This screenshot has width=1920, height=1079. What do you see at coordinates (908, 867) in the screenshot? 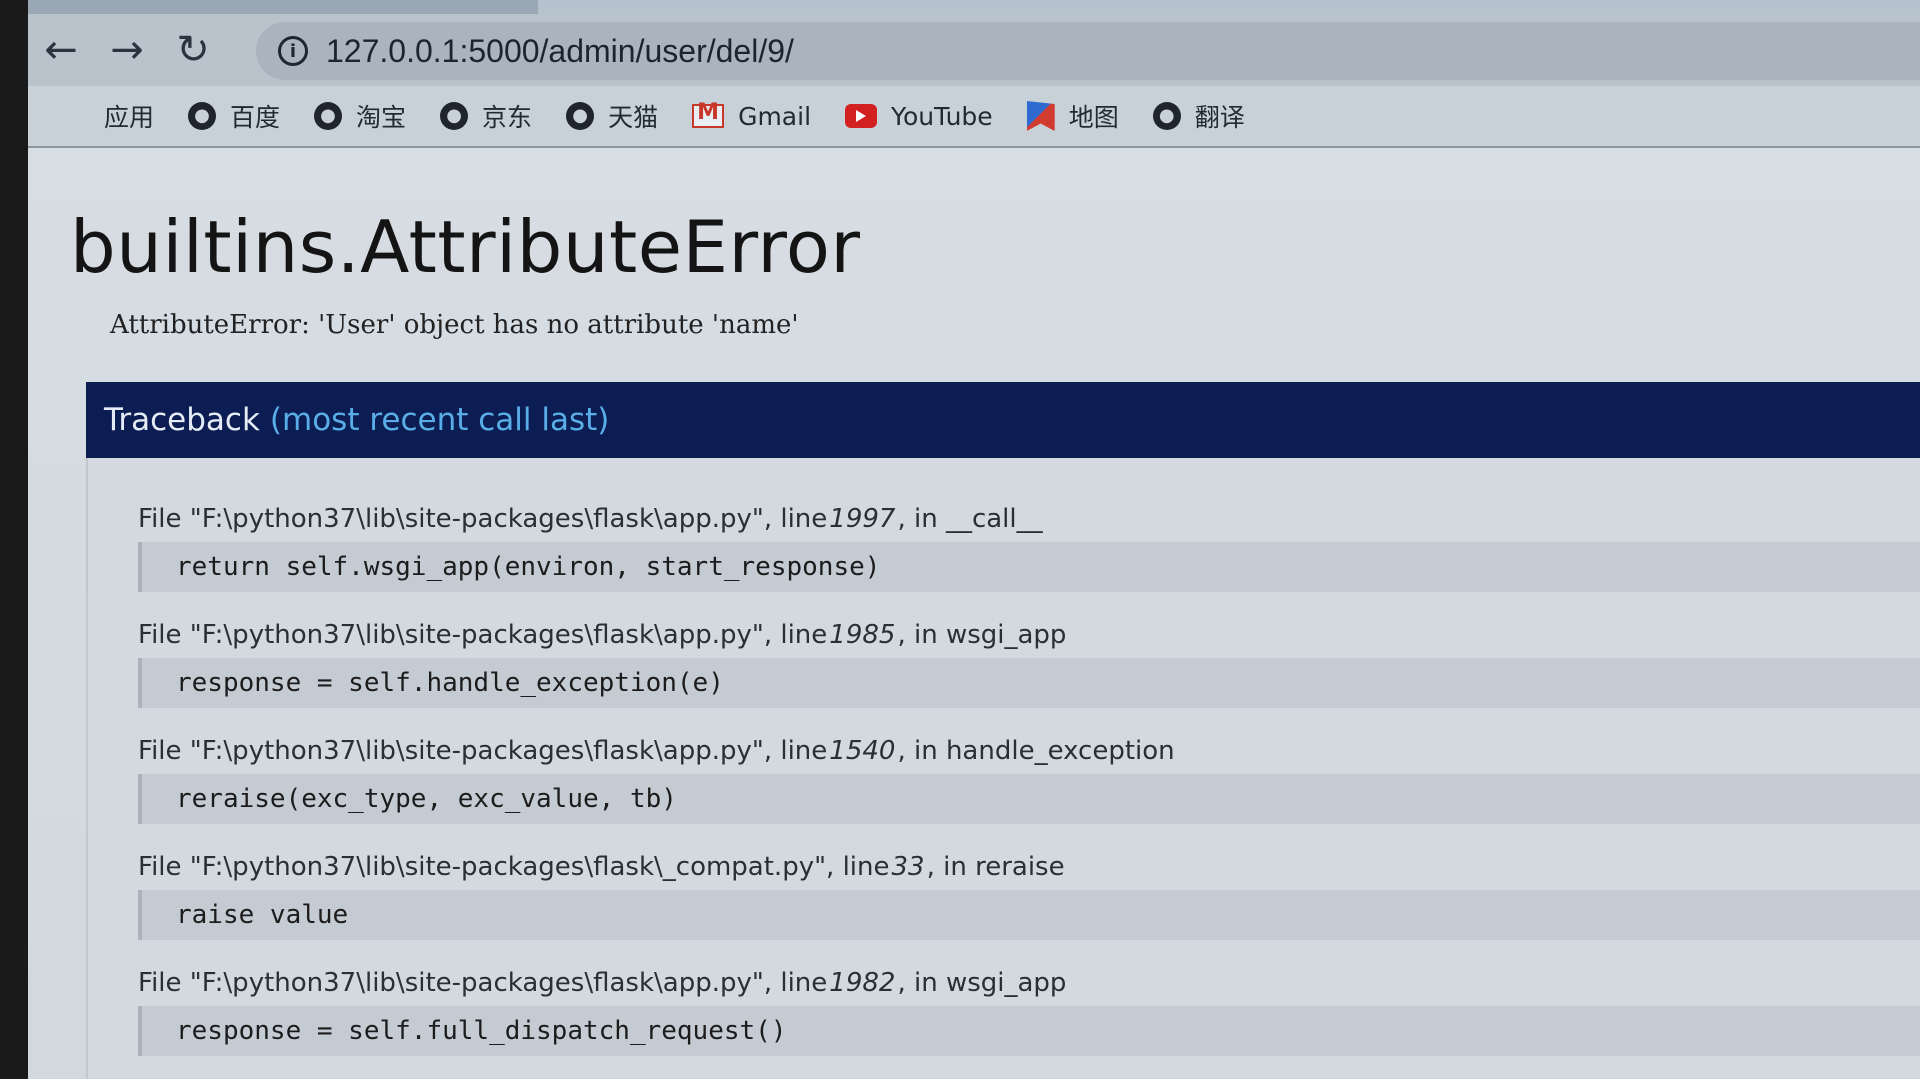
I see `frame-line-number: 33` at bounding box center [908, 867].